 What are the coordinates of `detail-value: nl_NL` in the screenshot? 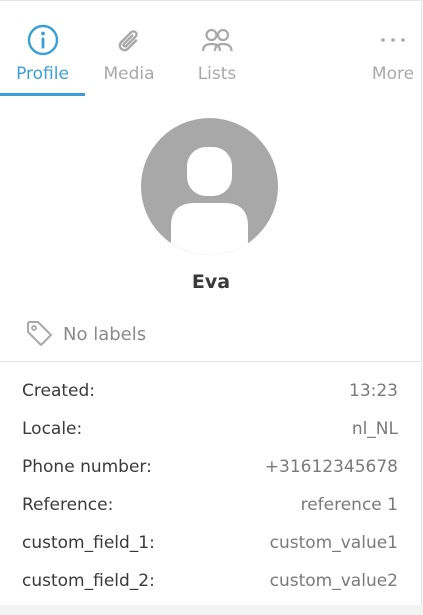 It's located at (374, 429).